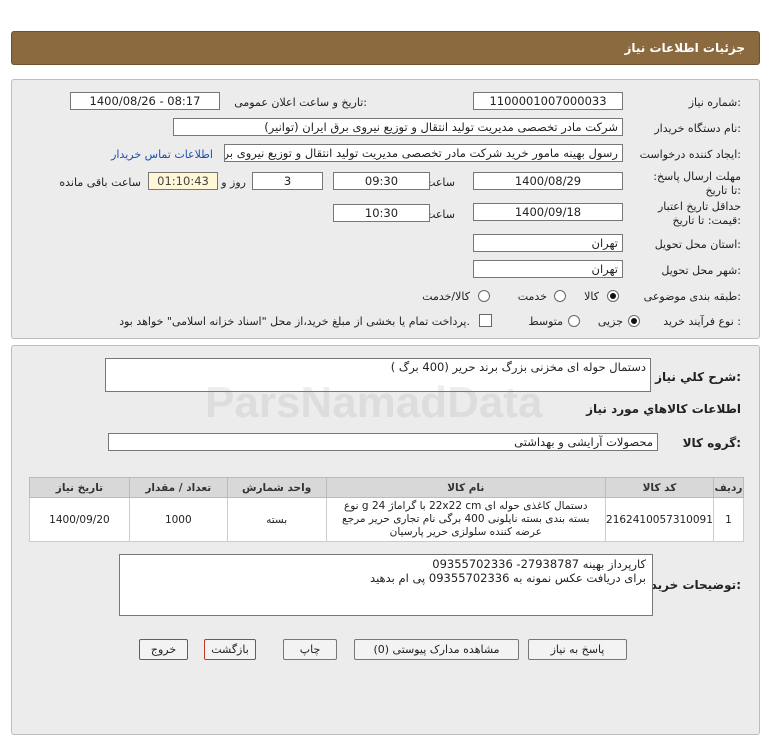 Image resolution: width=770 pixels, height=745 pixels. I want to click on cell-need-date: 1400/09/20, so click(79, 519).